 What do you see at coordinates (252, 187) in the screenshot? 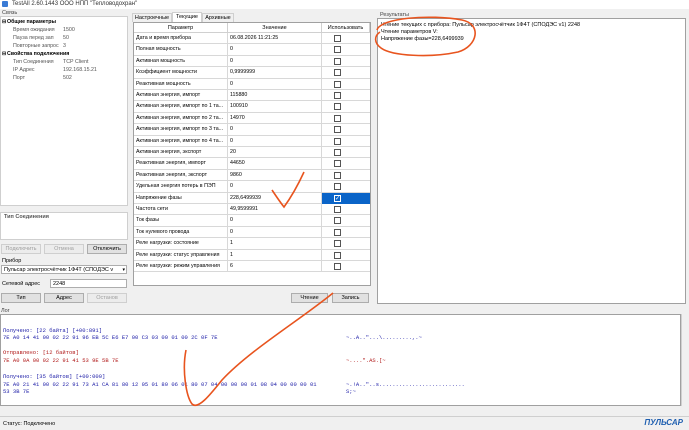
I see `table-row: Удельная энергия потерь в ПЭП 0` at bounding box center [252, 187].